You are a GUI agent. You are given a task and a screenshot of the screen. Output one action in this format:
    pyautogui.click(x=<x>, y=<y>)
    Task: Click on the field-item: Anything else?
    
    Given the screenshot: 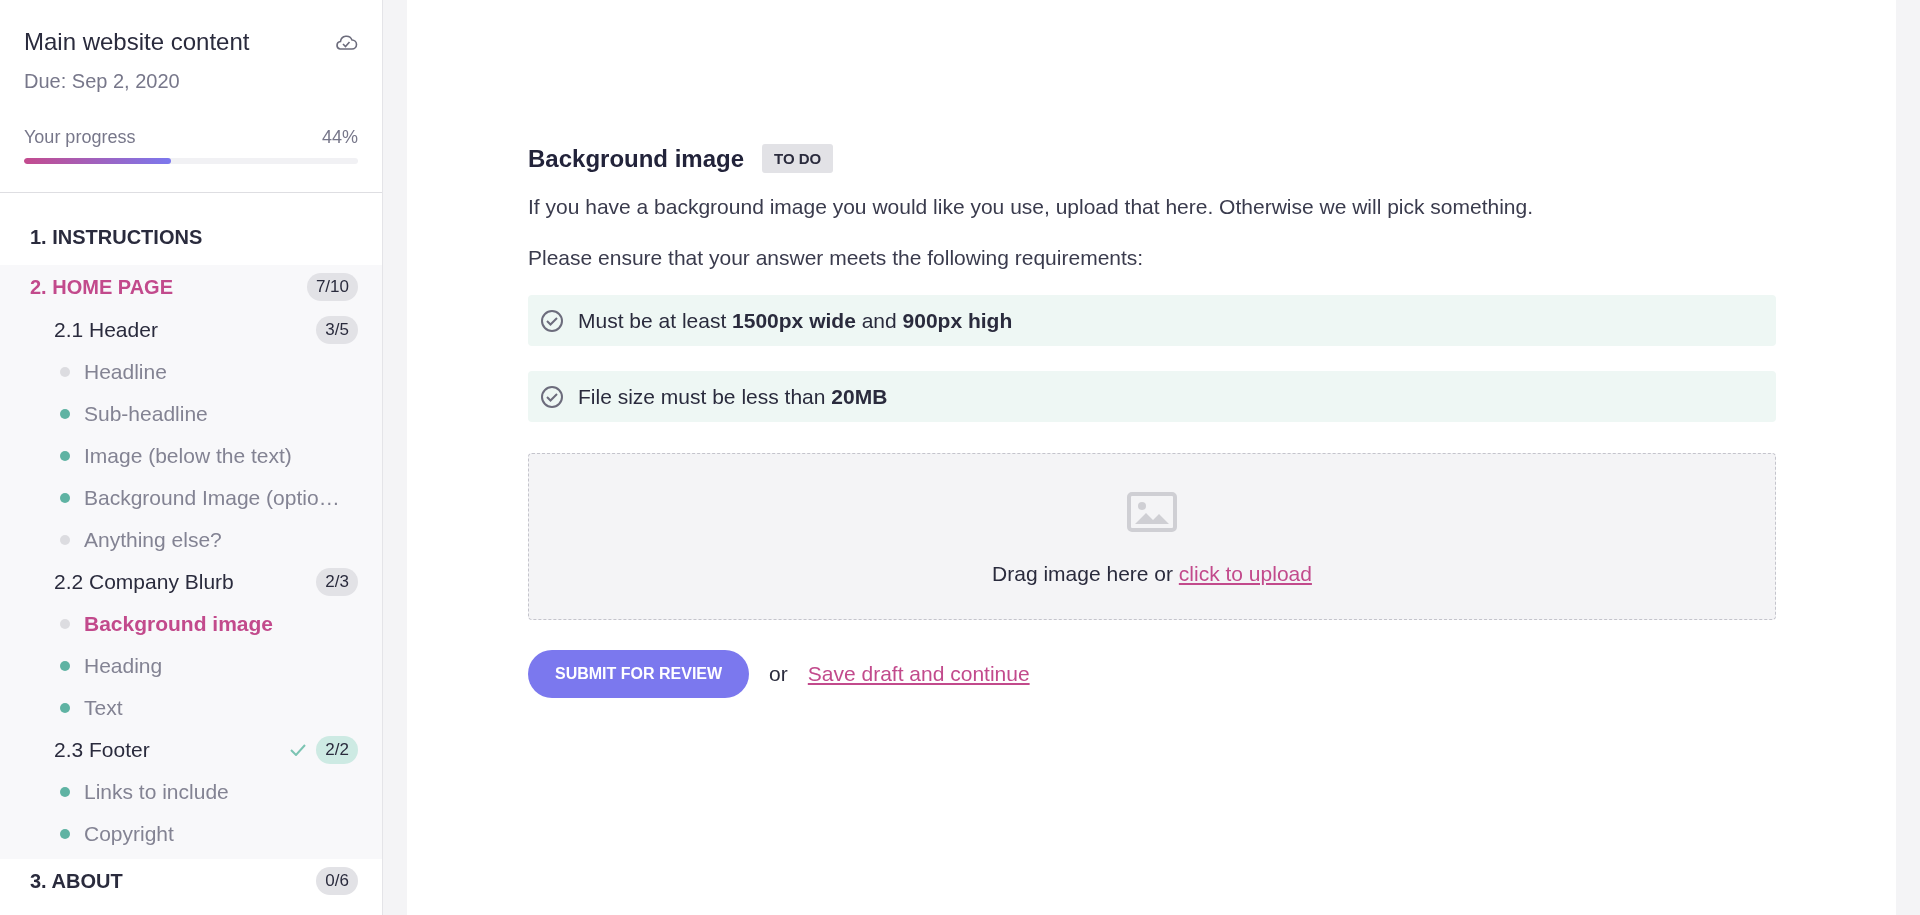 What is the action you would take?
    pyautogui.click(x=153, y=540)
    